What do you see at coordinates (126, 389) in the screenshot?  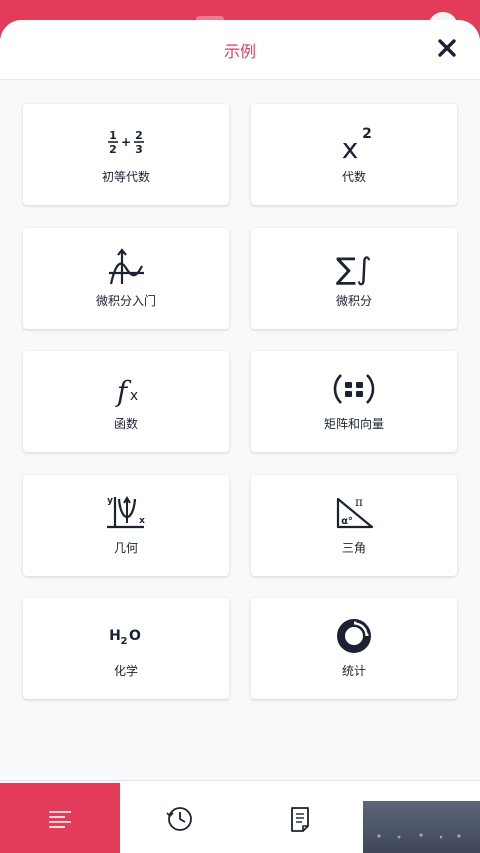 I see `function-icon: f x` at bounding box center [126, 389].